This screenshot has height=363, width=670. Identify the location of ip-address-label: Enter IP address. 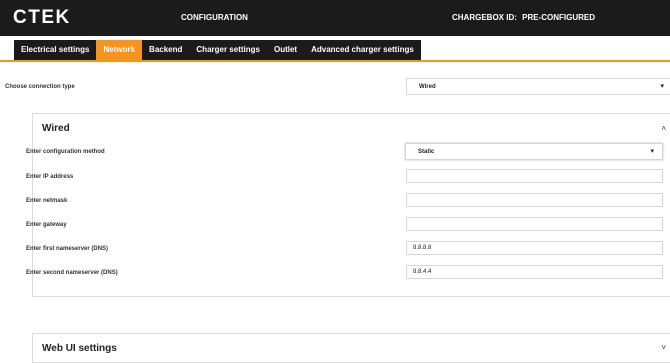
(50, 177).